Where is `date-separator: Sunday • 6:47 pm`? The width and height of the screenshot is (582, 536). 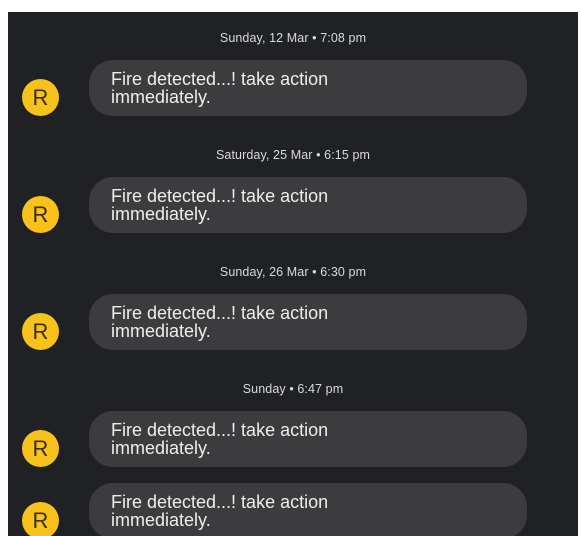
date-separator: Sunday • 6:47 pm is located at coordinates (293, 389).